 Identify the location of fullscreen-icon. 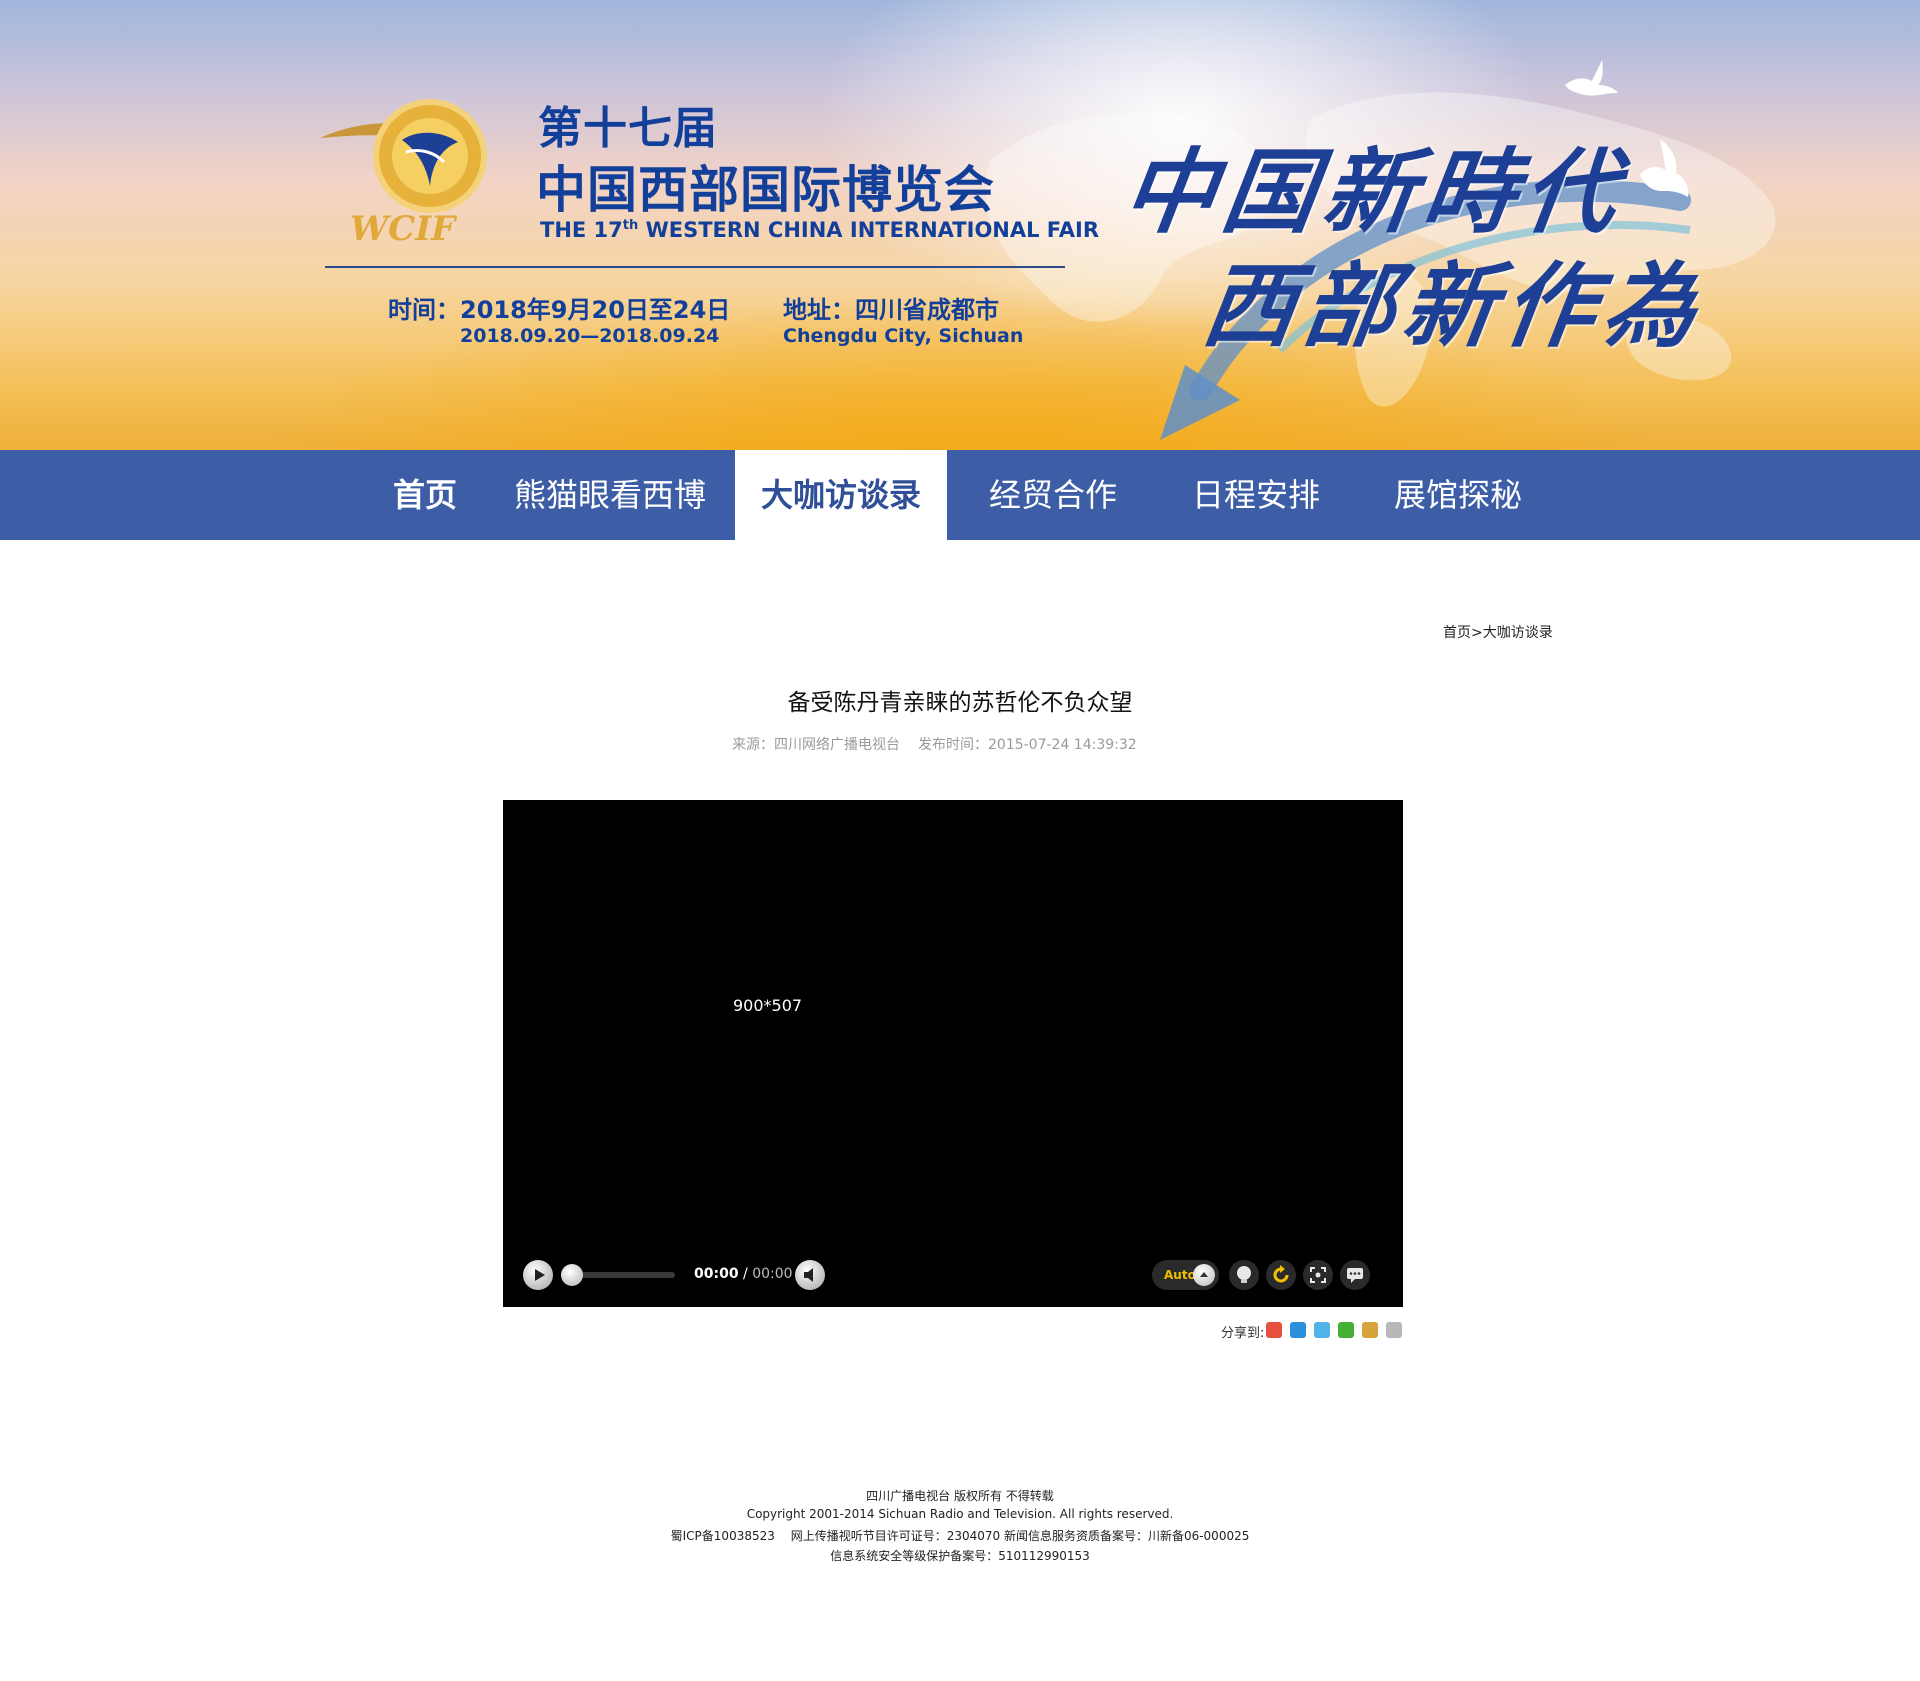
(1318, 1275).